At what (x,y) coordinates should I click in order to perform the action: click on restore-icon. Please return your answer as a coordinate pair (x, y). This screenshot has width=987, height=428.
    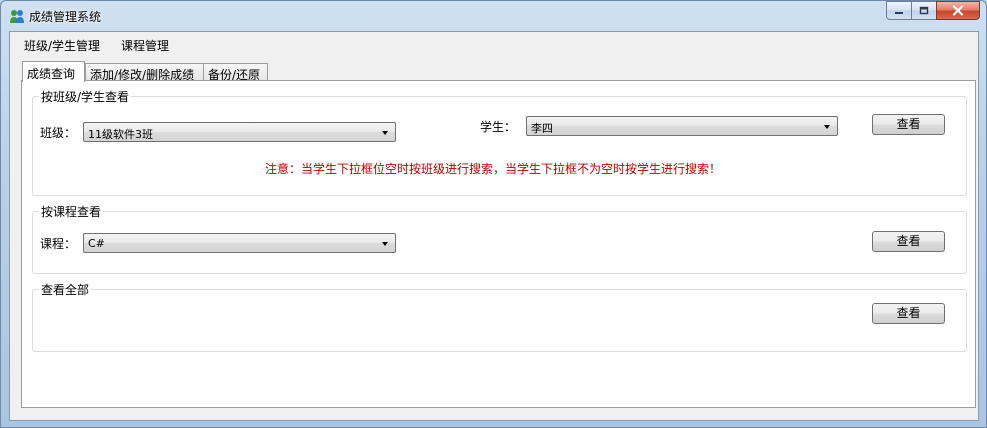
    Looking at the image, I should click on (924, 10).